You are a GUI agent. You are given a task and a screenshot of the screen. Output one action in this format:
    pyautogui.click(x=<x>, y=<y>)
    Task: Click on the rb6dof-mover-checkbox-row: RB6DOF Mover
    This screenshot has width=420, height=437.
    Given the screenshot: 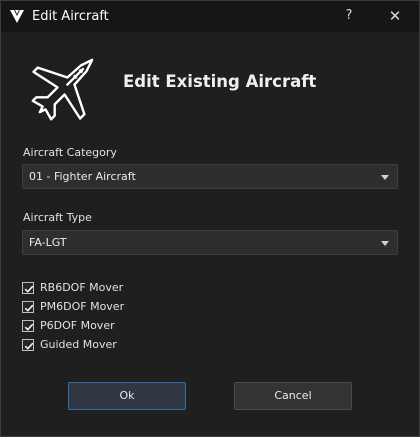 What is the action you would take?
    pyautogui.click(x=72, y=287)
    